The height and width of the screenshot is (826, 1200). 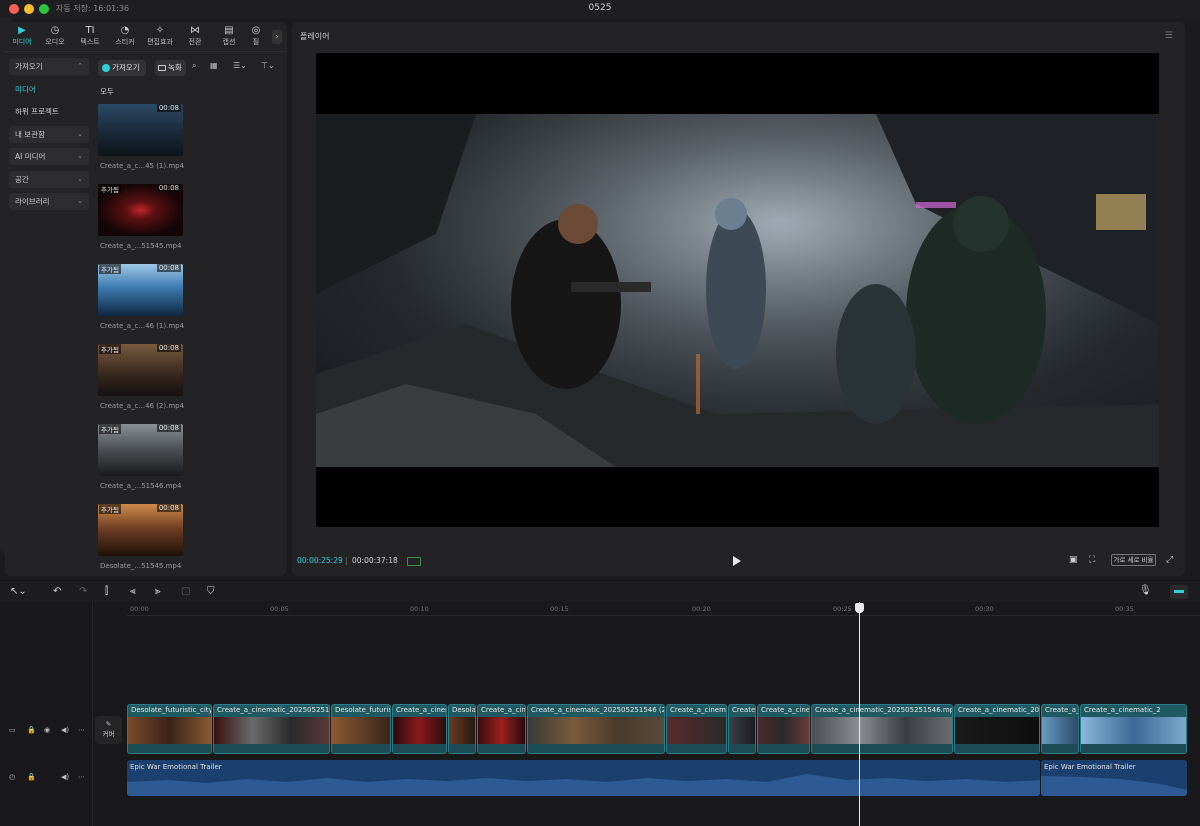 What do you see at coordinates (140, 544) in the screenshot?
I see `media-thumbnail: 추가됨 00:08 Desolate_...51545.mp4` at bounding box center [140, 544].